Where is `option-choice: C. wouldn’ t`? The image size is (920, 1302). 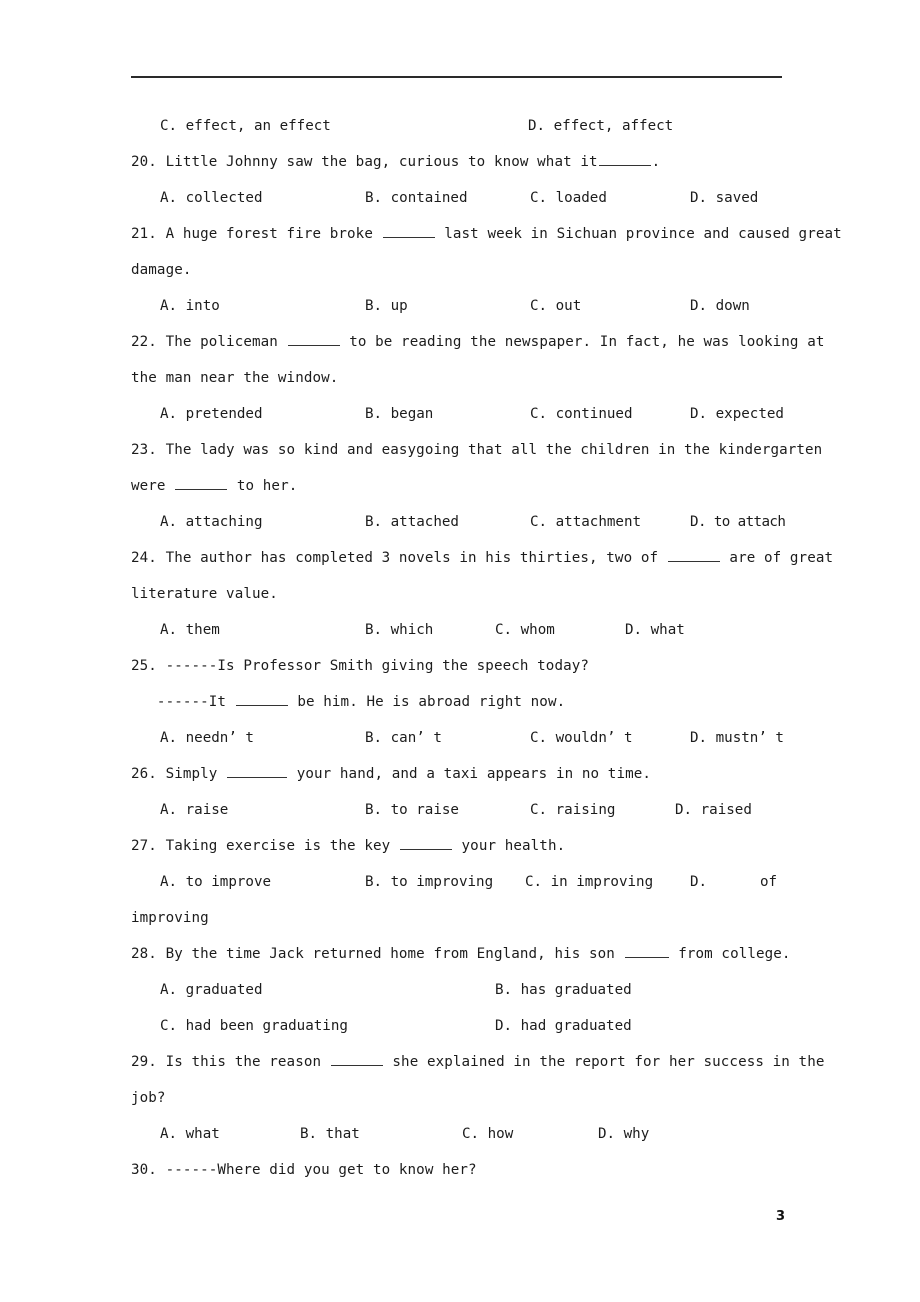 option-choice: C. wouldn’ t is located at coordinates (581, 738).